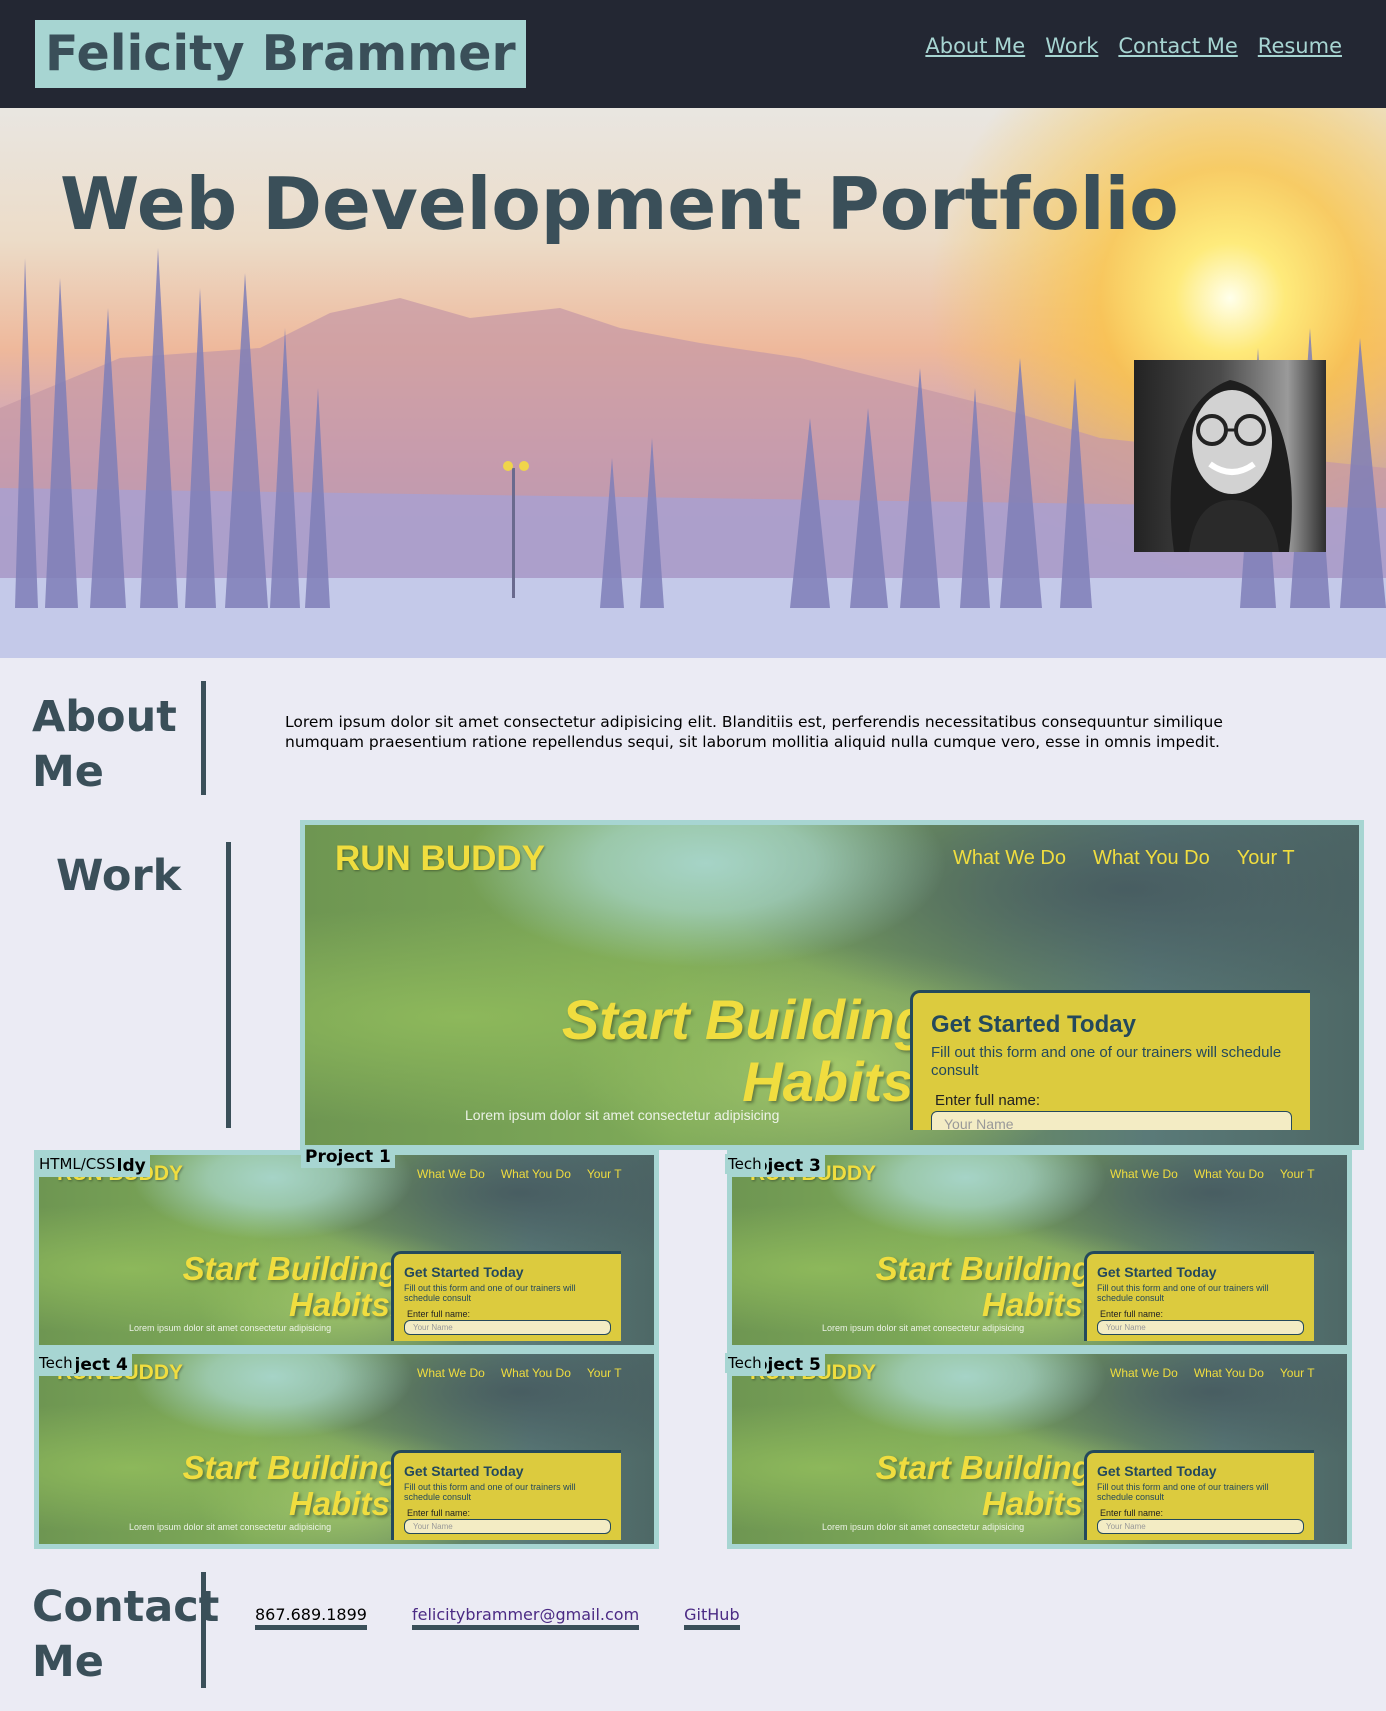 This screenshot has height=1711, width=1386. I want to click on hero-title: Web Development Portfolio, so click(619, 204).